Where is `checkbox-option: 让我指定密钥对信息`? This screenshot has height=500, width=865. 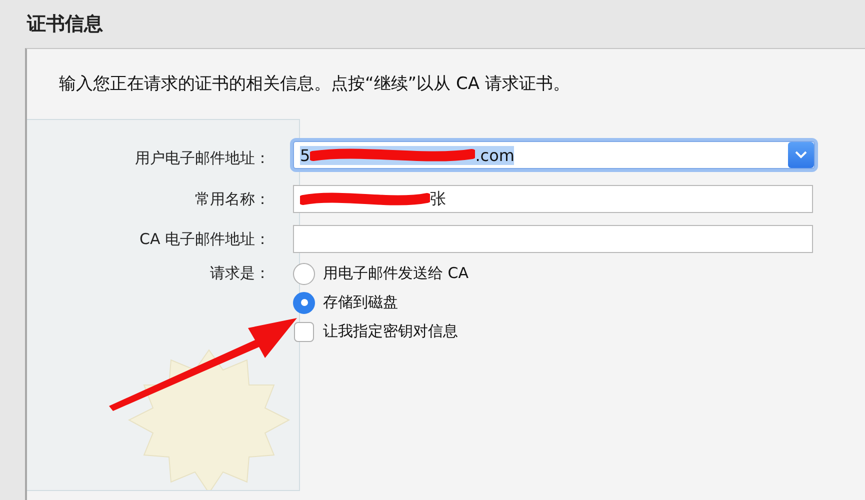
checkbox-option: 让我指定密钥对信息 is located at coordinates (554, 331).